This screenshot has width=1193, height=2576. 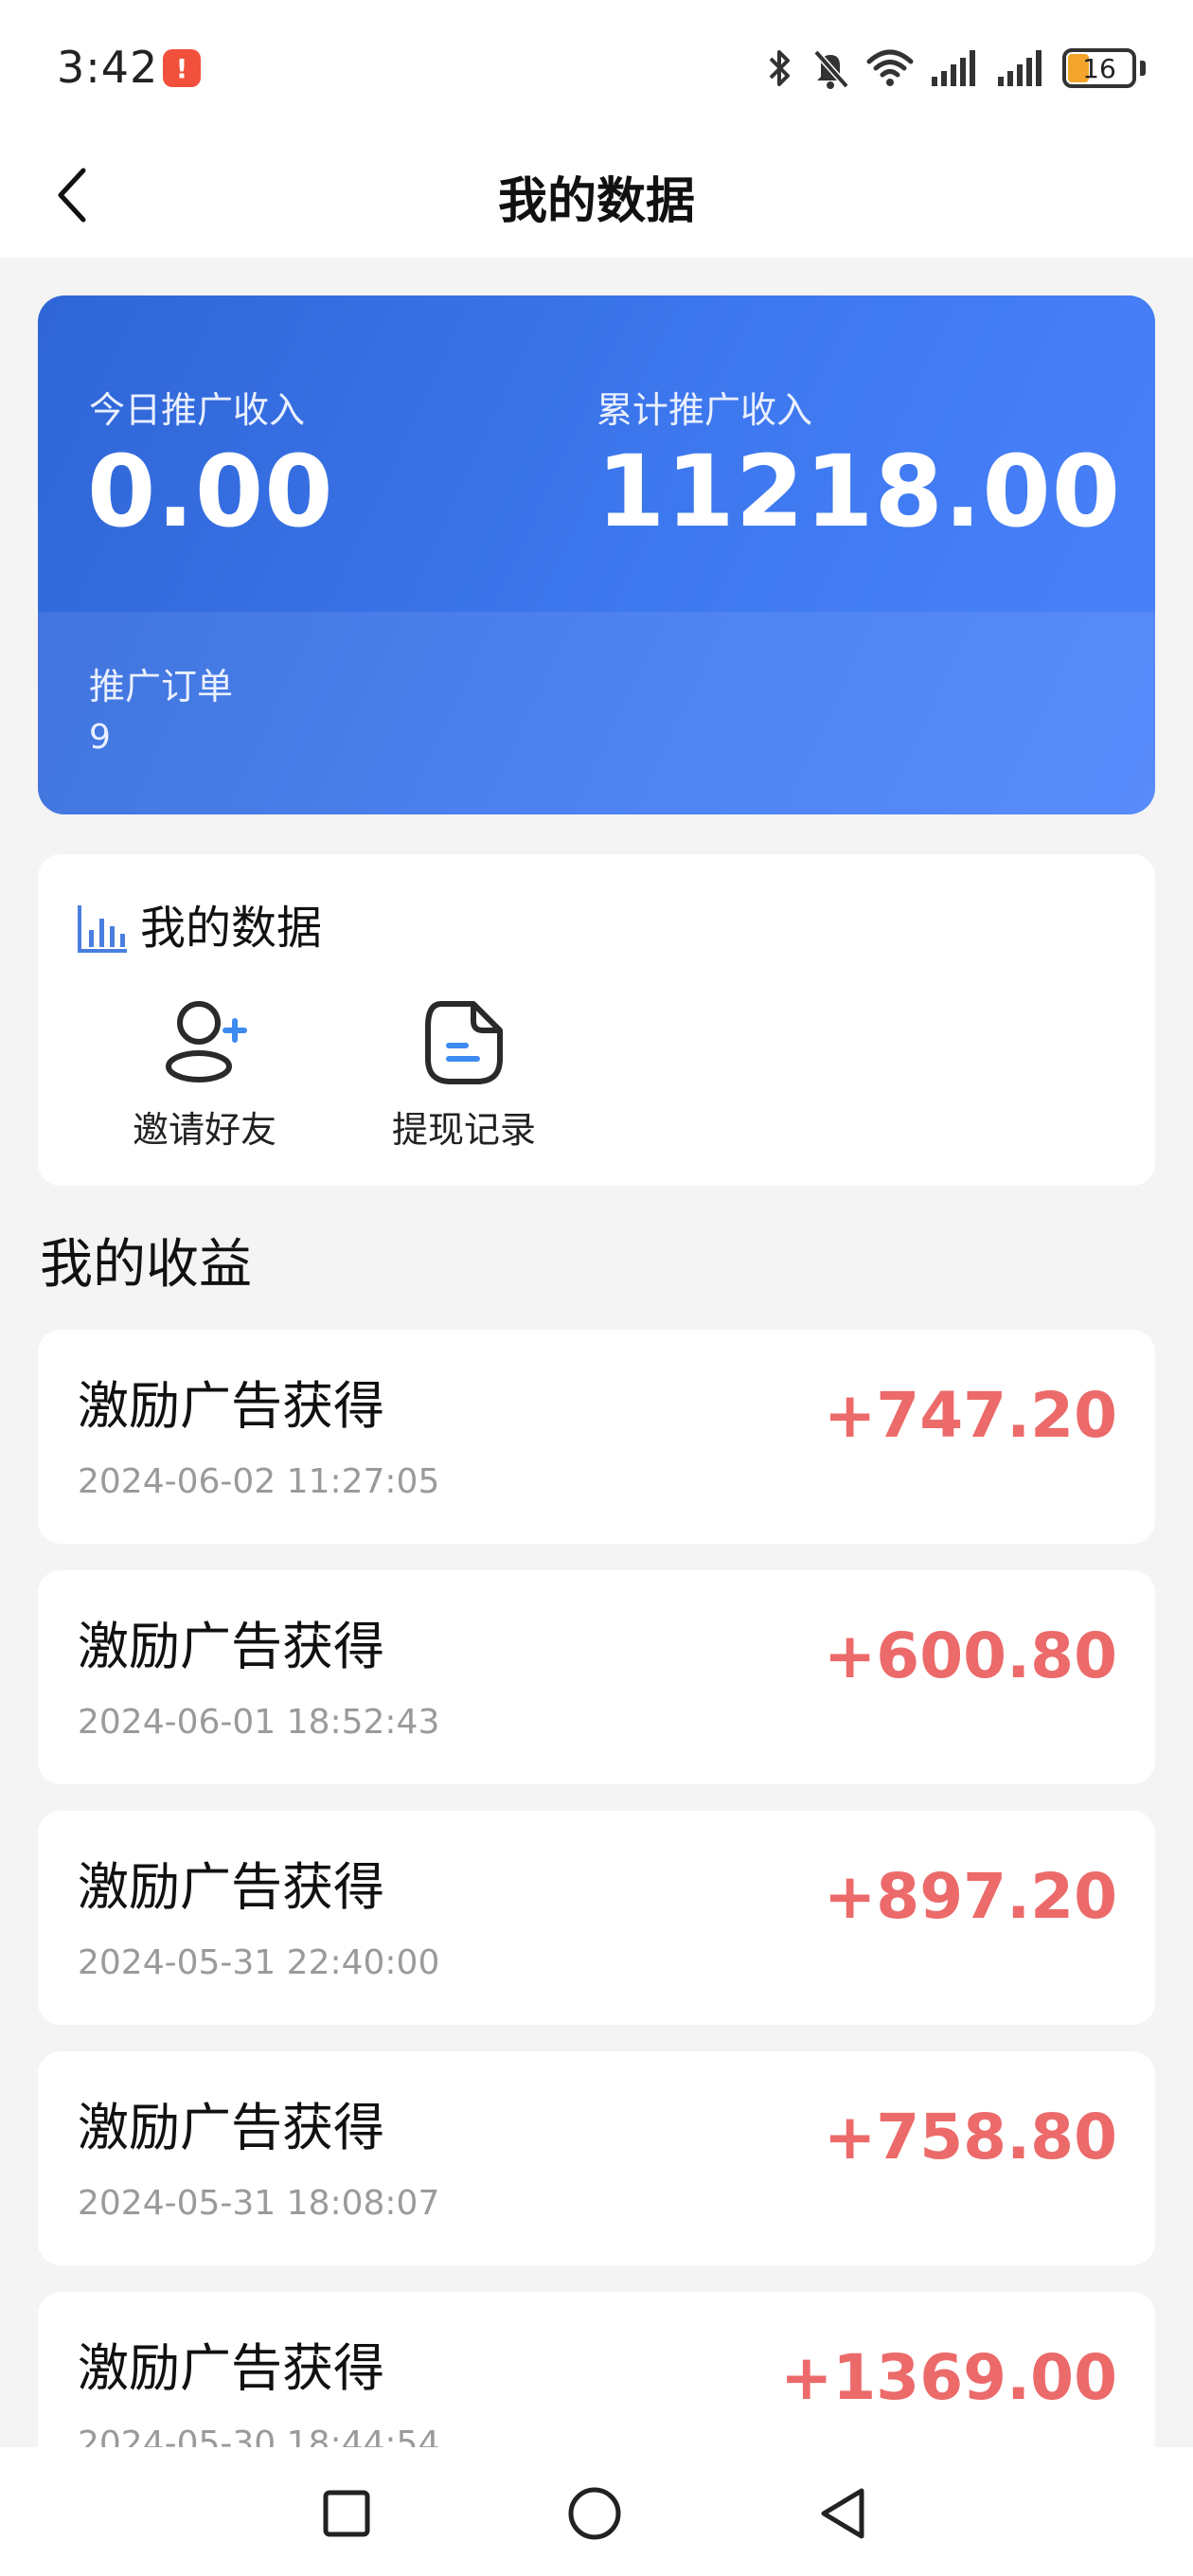 I want to click on total-income-label: 累计推广收入, so click(x=704, y=410).